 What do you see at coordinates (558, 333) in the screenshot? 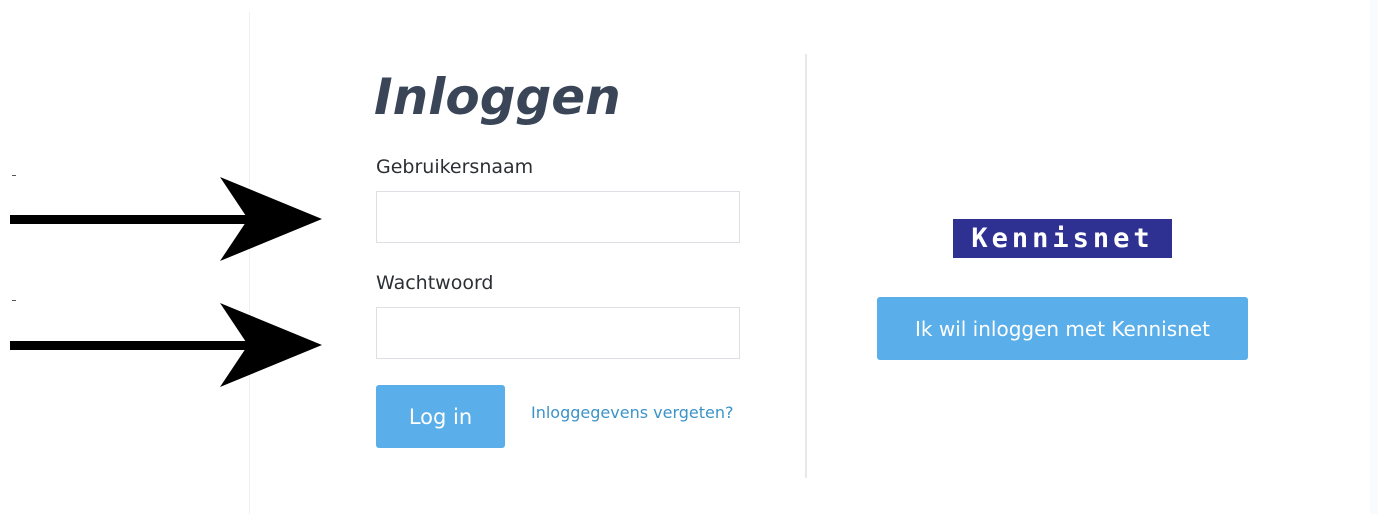
I see `password-input` at bounding box center [558, 333].